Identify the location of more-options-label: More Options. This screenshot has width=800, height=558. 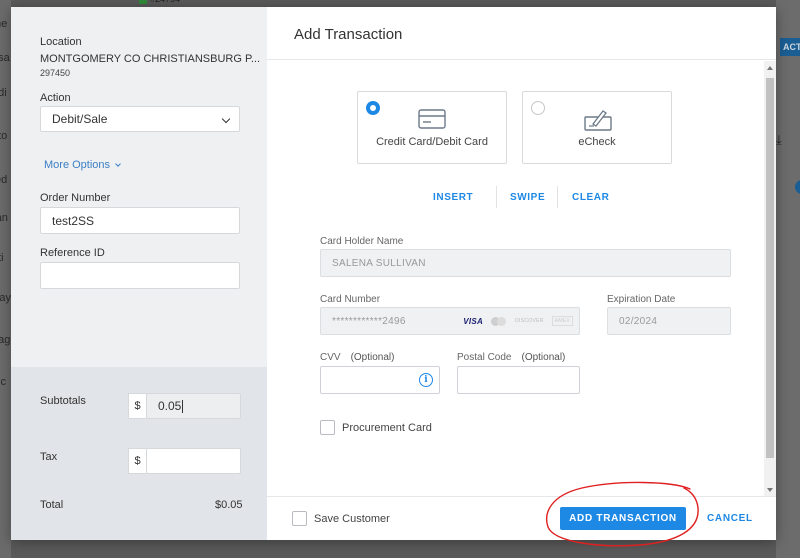
(77, 165).